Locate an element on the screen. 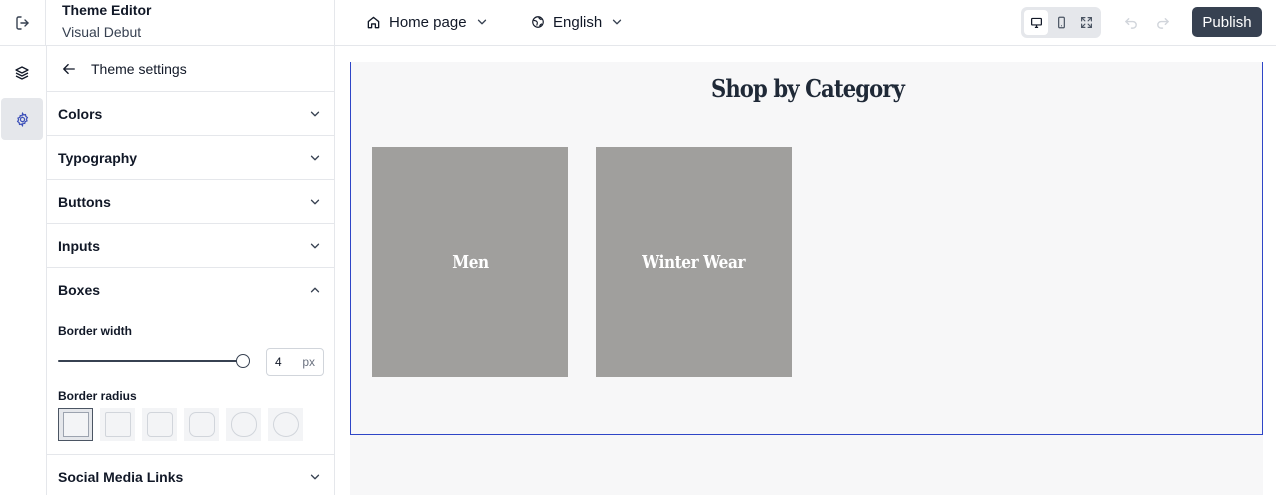 The width and height of the screenshot is (1276, 495). home-icon is located at coordinates (373, 22).